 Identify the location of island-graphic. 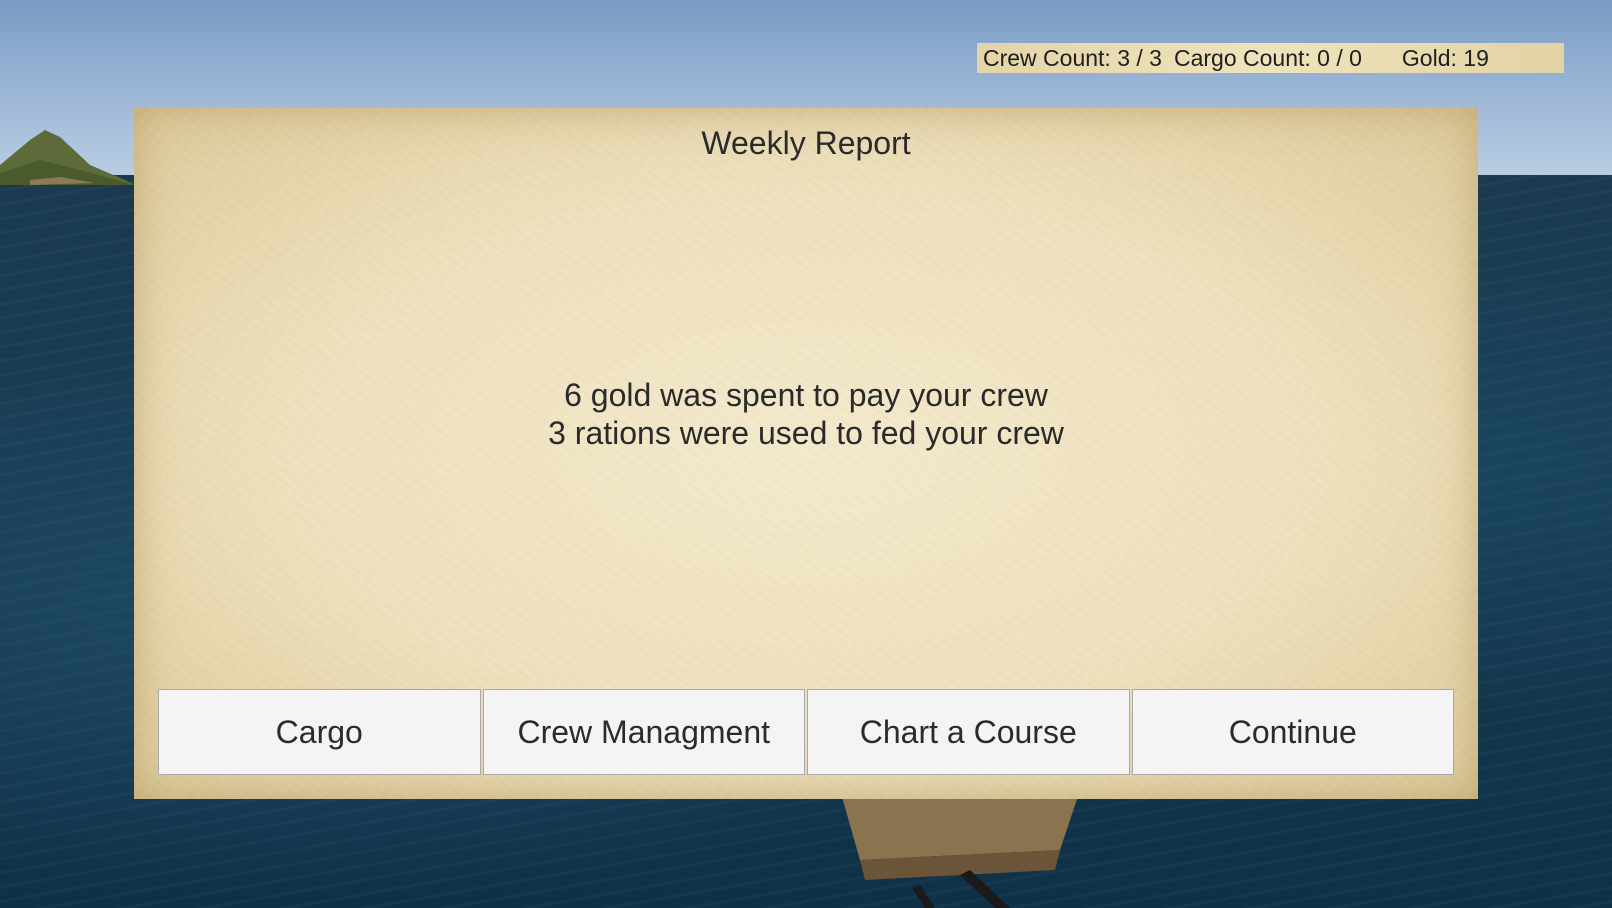
(67, 157).